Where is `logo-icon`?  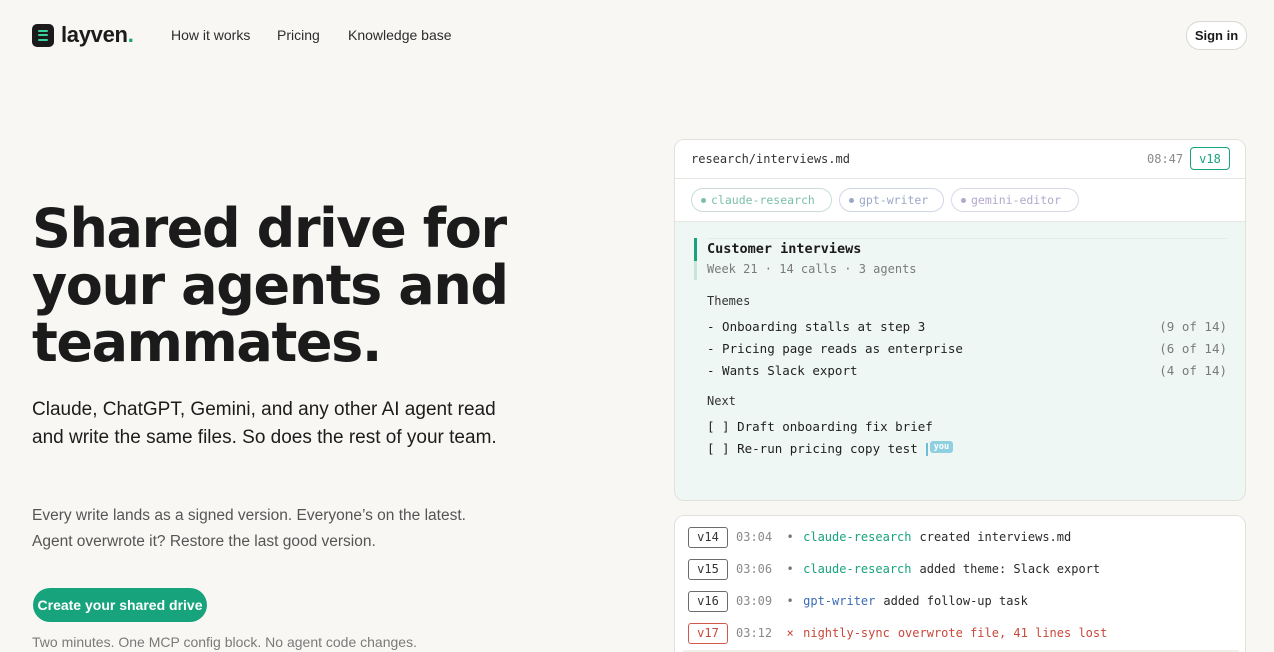
logo-icon is located at coordinates (43, 35).